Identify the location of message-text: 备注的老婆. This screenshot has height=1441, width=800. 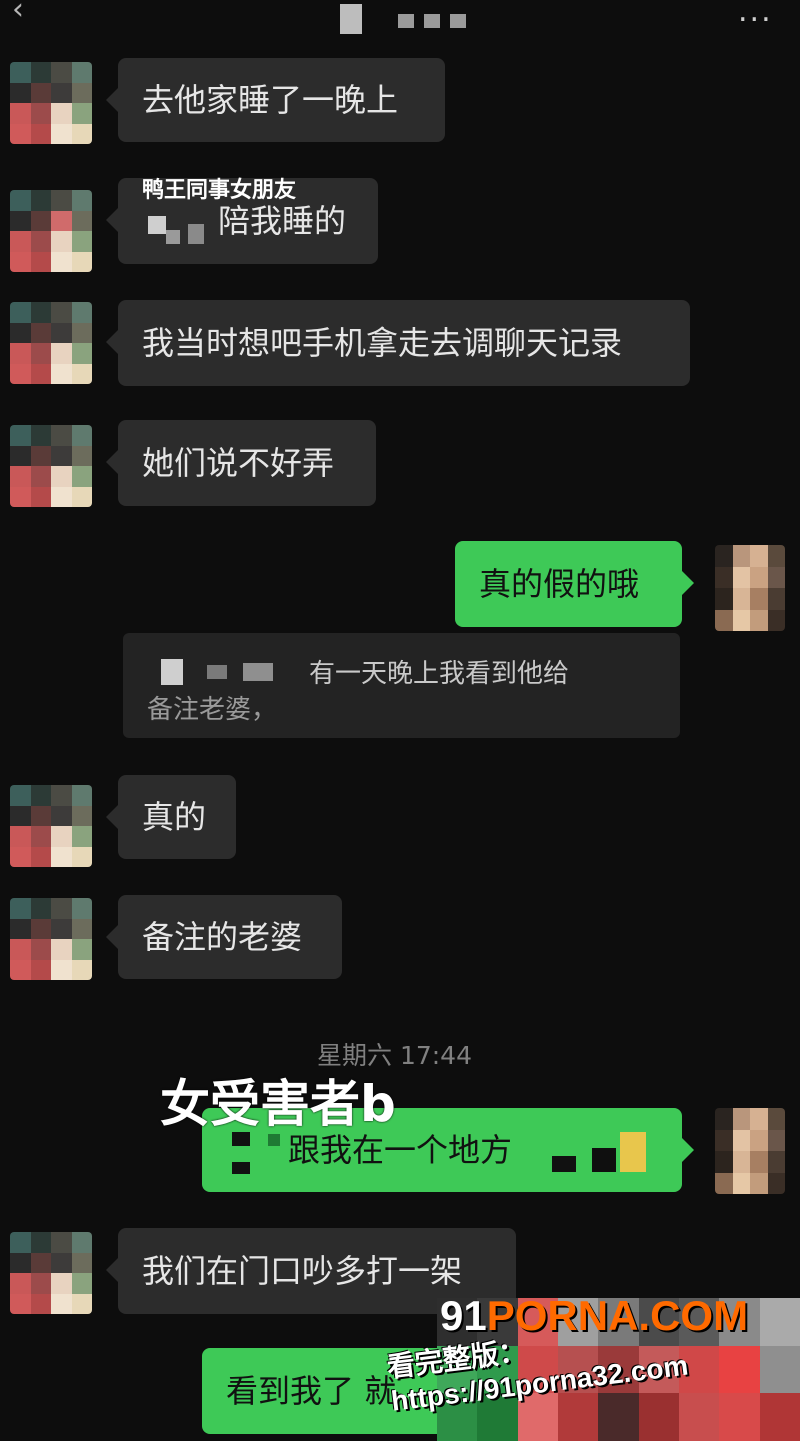
(222, 937).